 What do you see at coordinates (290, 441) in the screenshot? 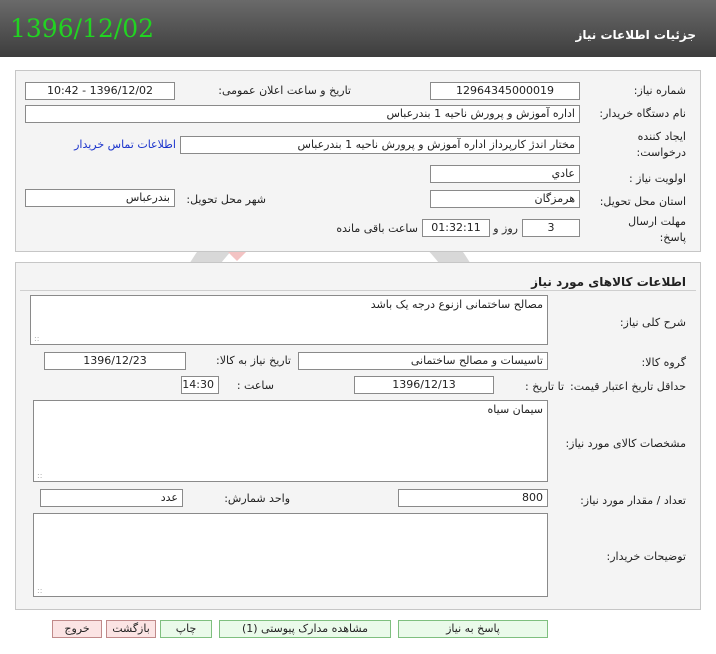
I see `goods-spec-textarea: سیمان سیاه ::` at bounding box center [290, 441].